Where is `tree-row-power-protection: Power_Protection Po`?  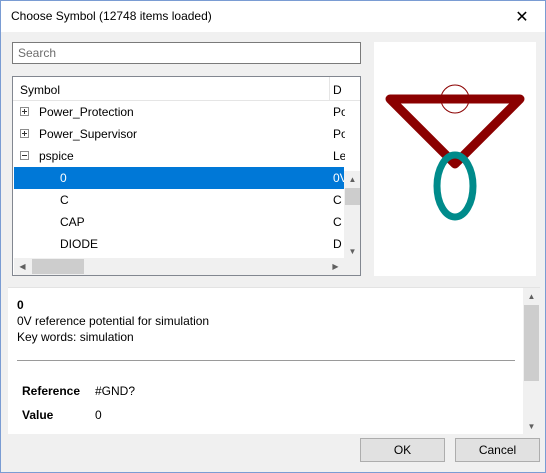 tree-row-power-protection: Power_Protection Po is located at coordinates (179, 112).